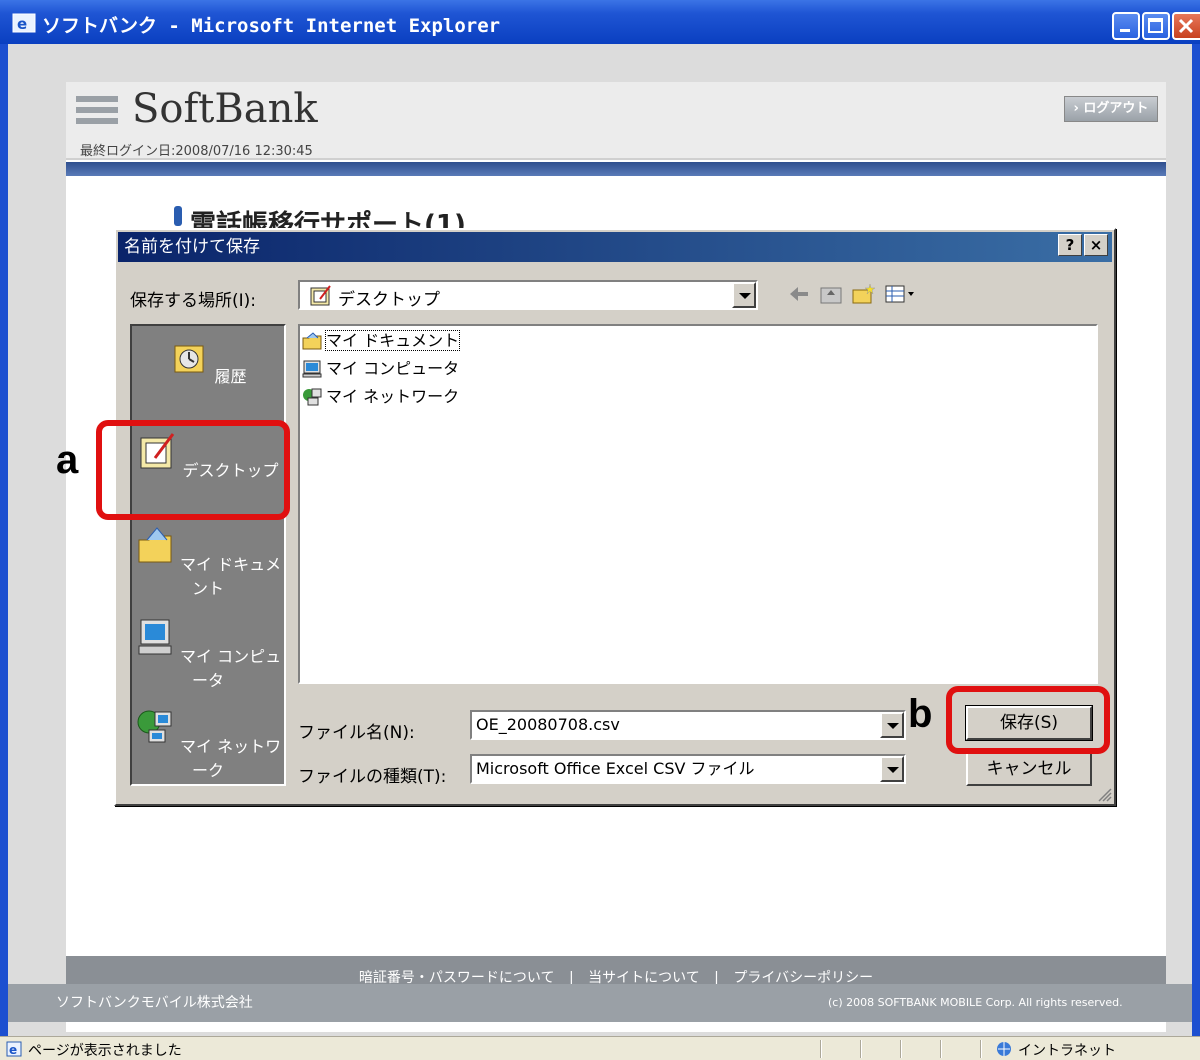 This screenshot has width=1200, height=1060. I want to click on filetype-dropdown: Microsoft Office Excel CSV ファイル, so click(688, 769).